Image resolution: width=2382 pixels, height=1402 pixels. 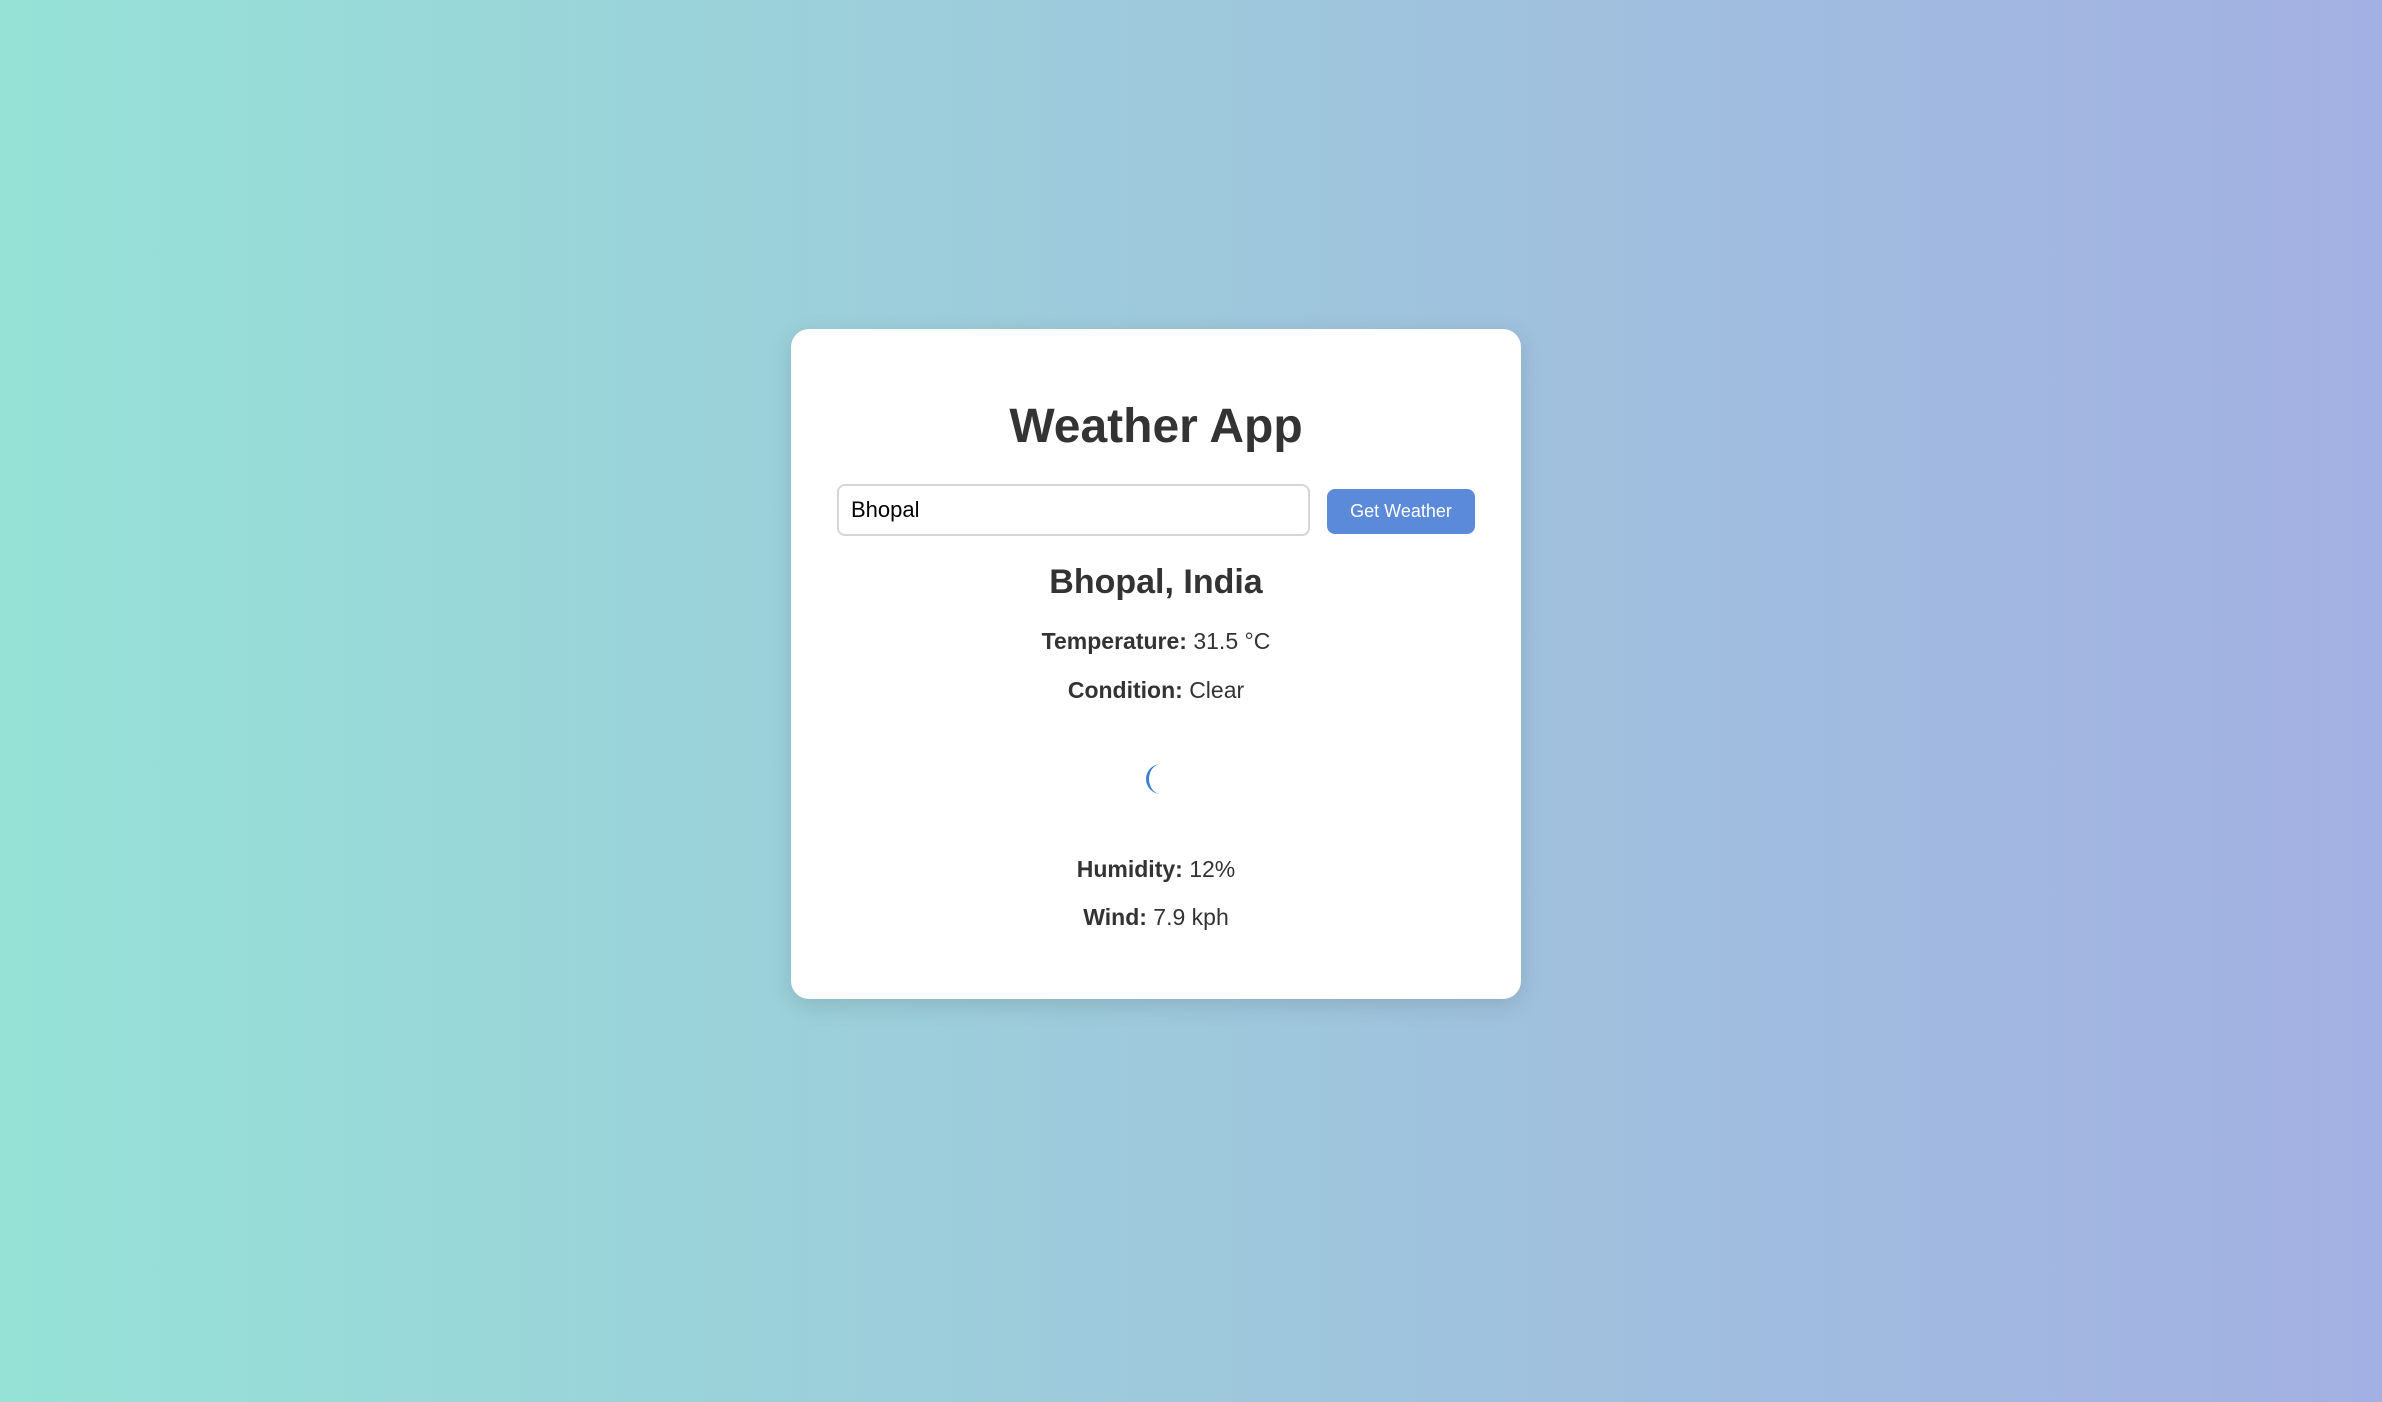 What do you see at coordinates (1212, 869) in the screenshot?
I see `humidity-value: 12%` at bounding box center [1212, 869].